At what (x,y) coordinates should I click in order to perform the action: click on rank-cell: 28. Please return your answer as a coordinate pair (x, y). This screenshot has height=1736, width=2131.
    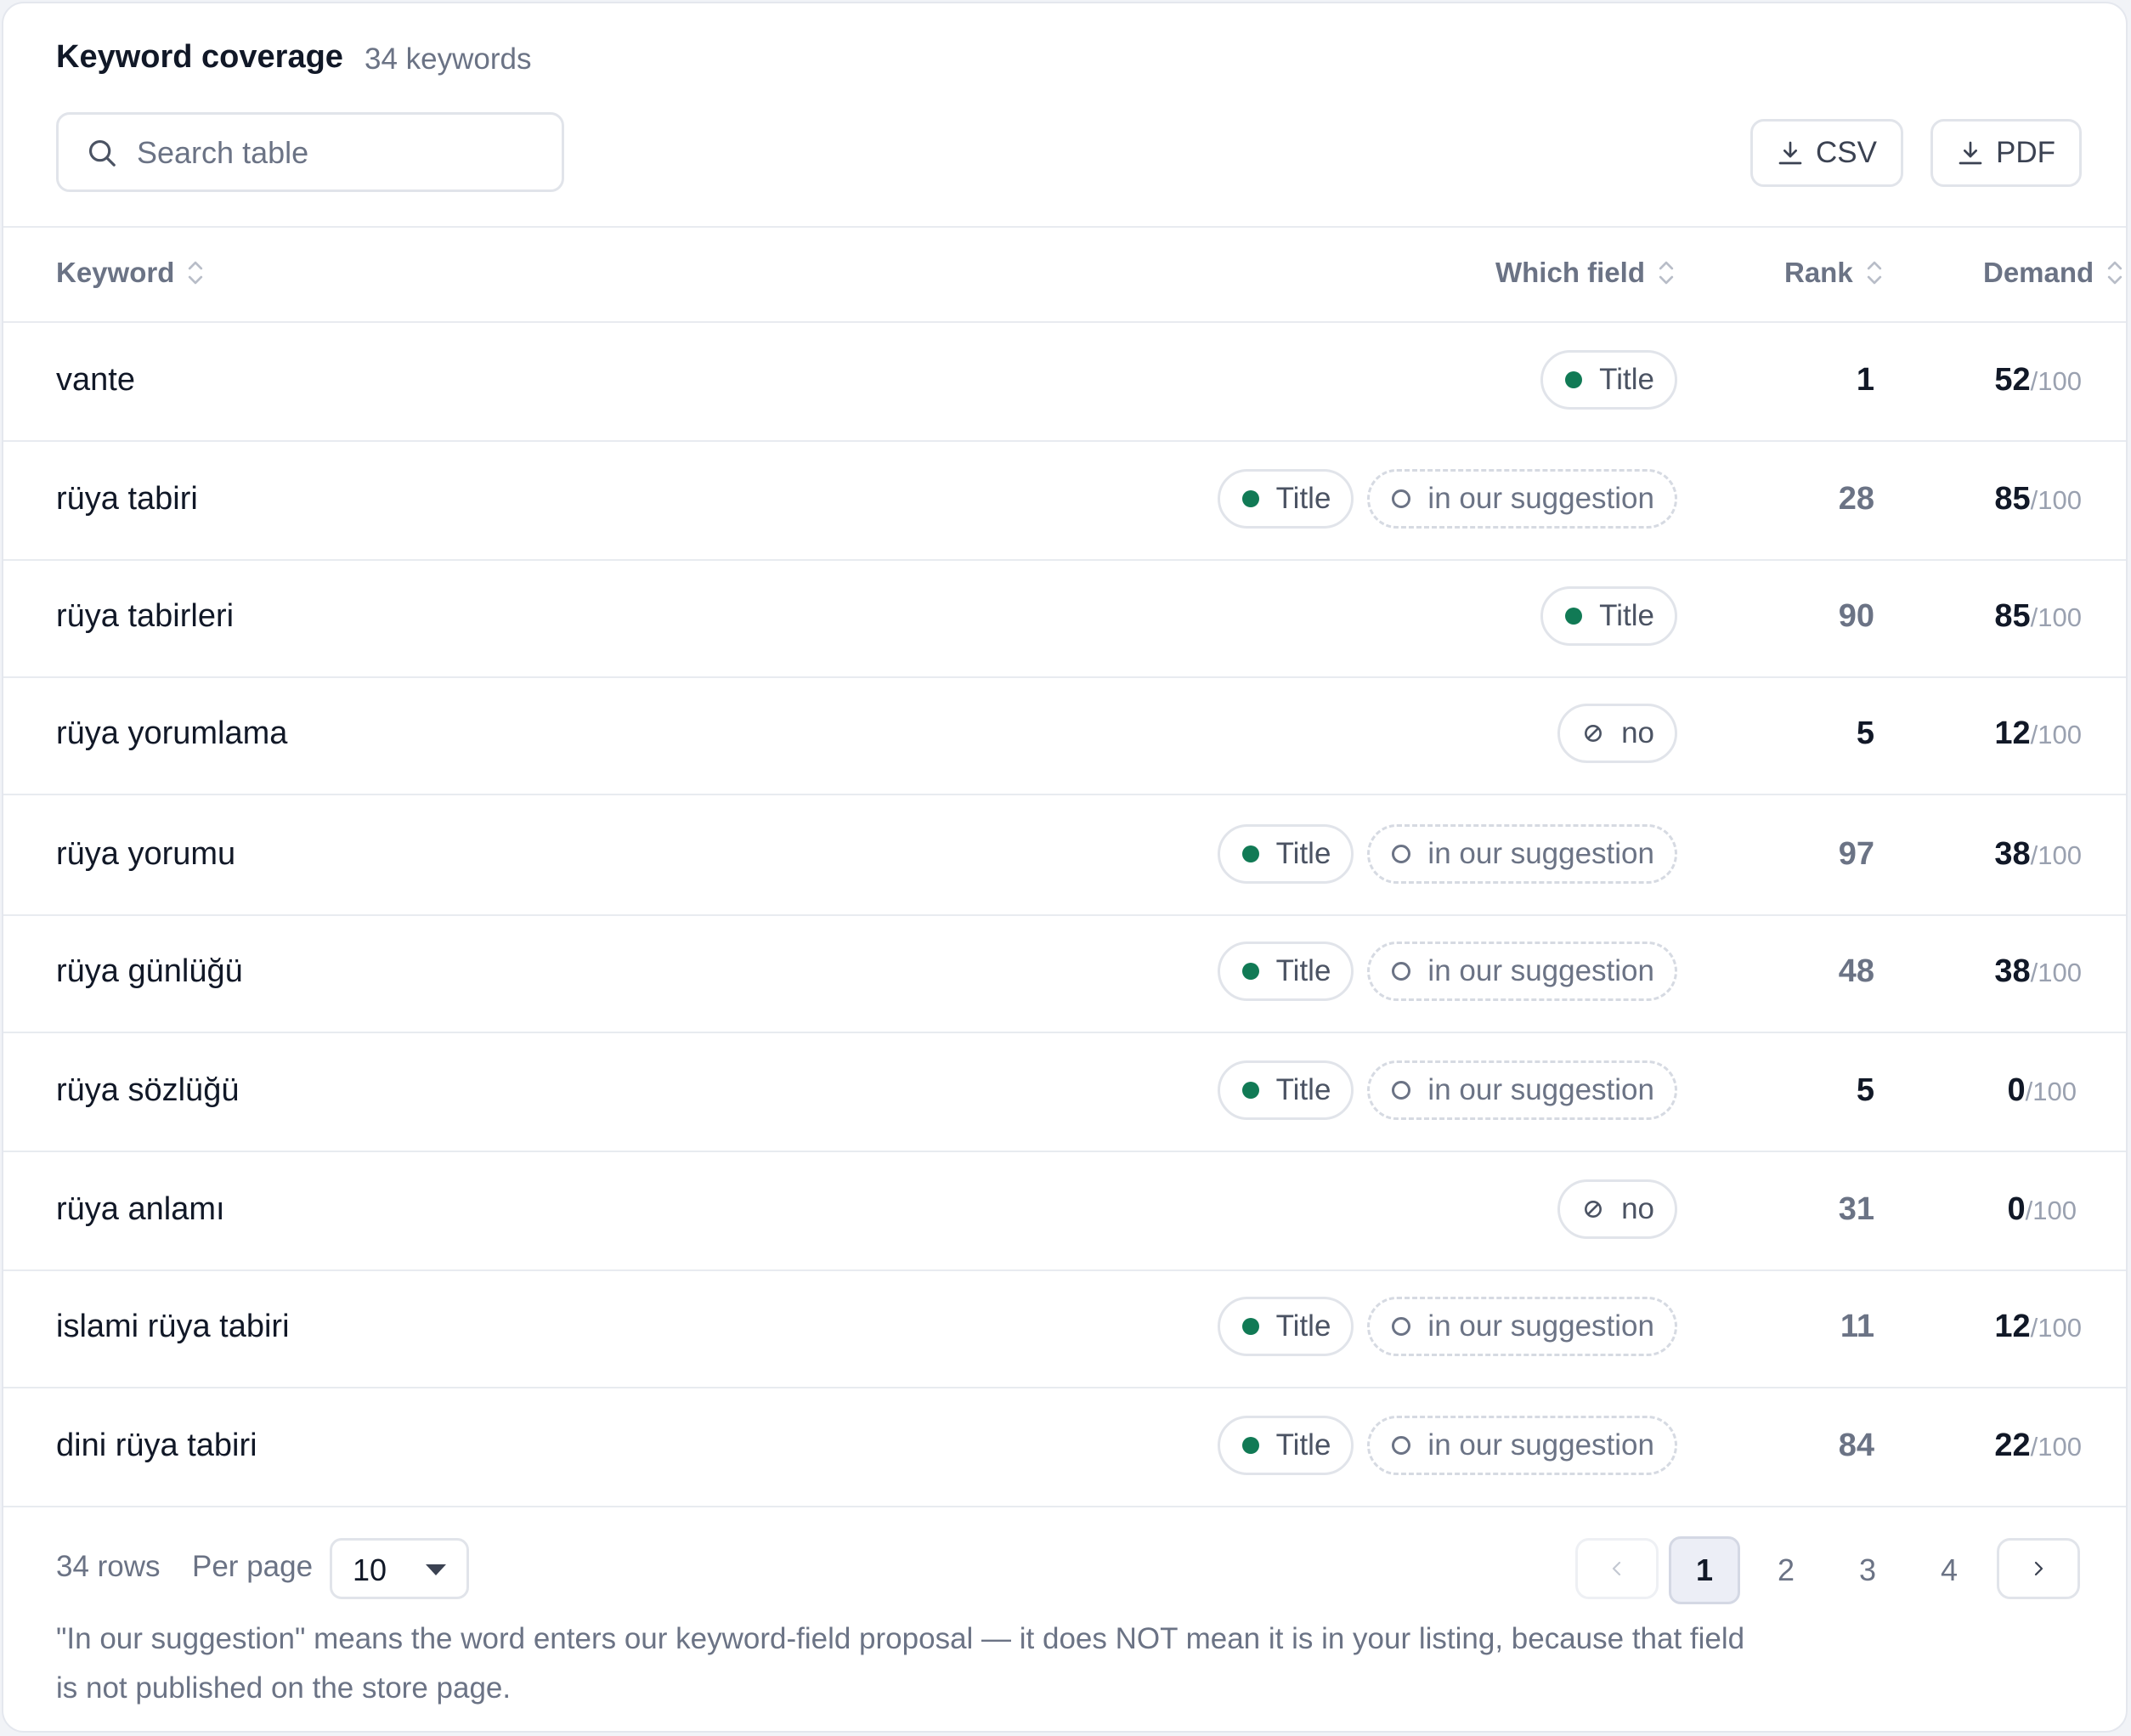
    Looking at the image, I should click on (1856, 499).